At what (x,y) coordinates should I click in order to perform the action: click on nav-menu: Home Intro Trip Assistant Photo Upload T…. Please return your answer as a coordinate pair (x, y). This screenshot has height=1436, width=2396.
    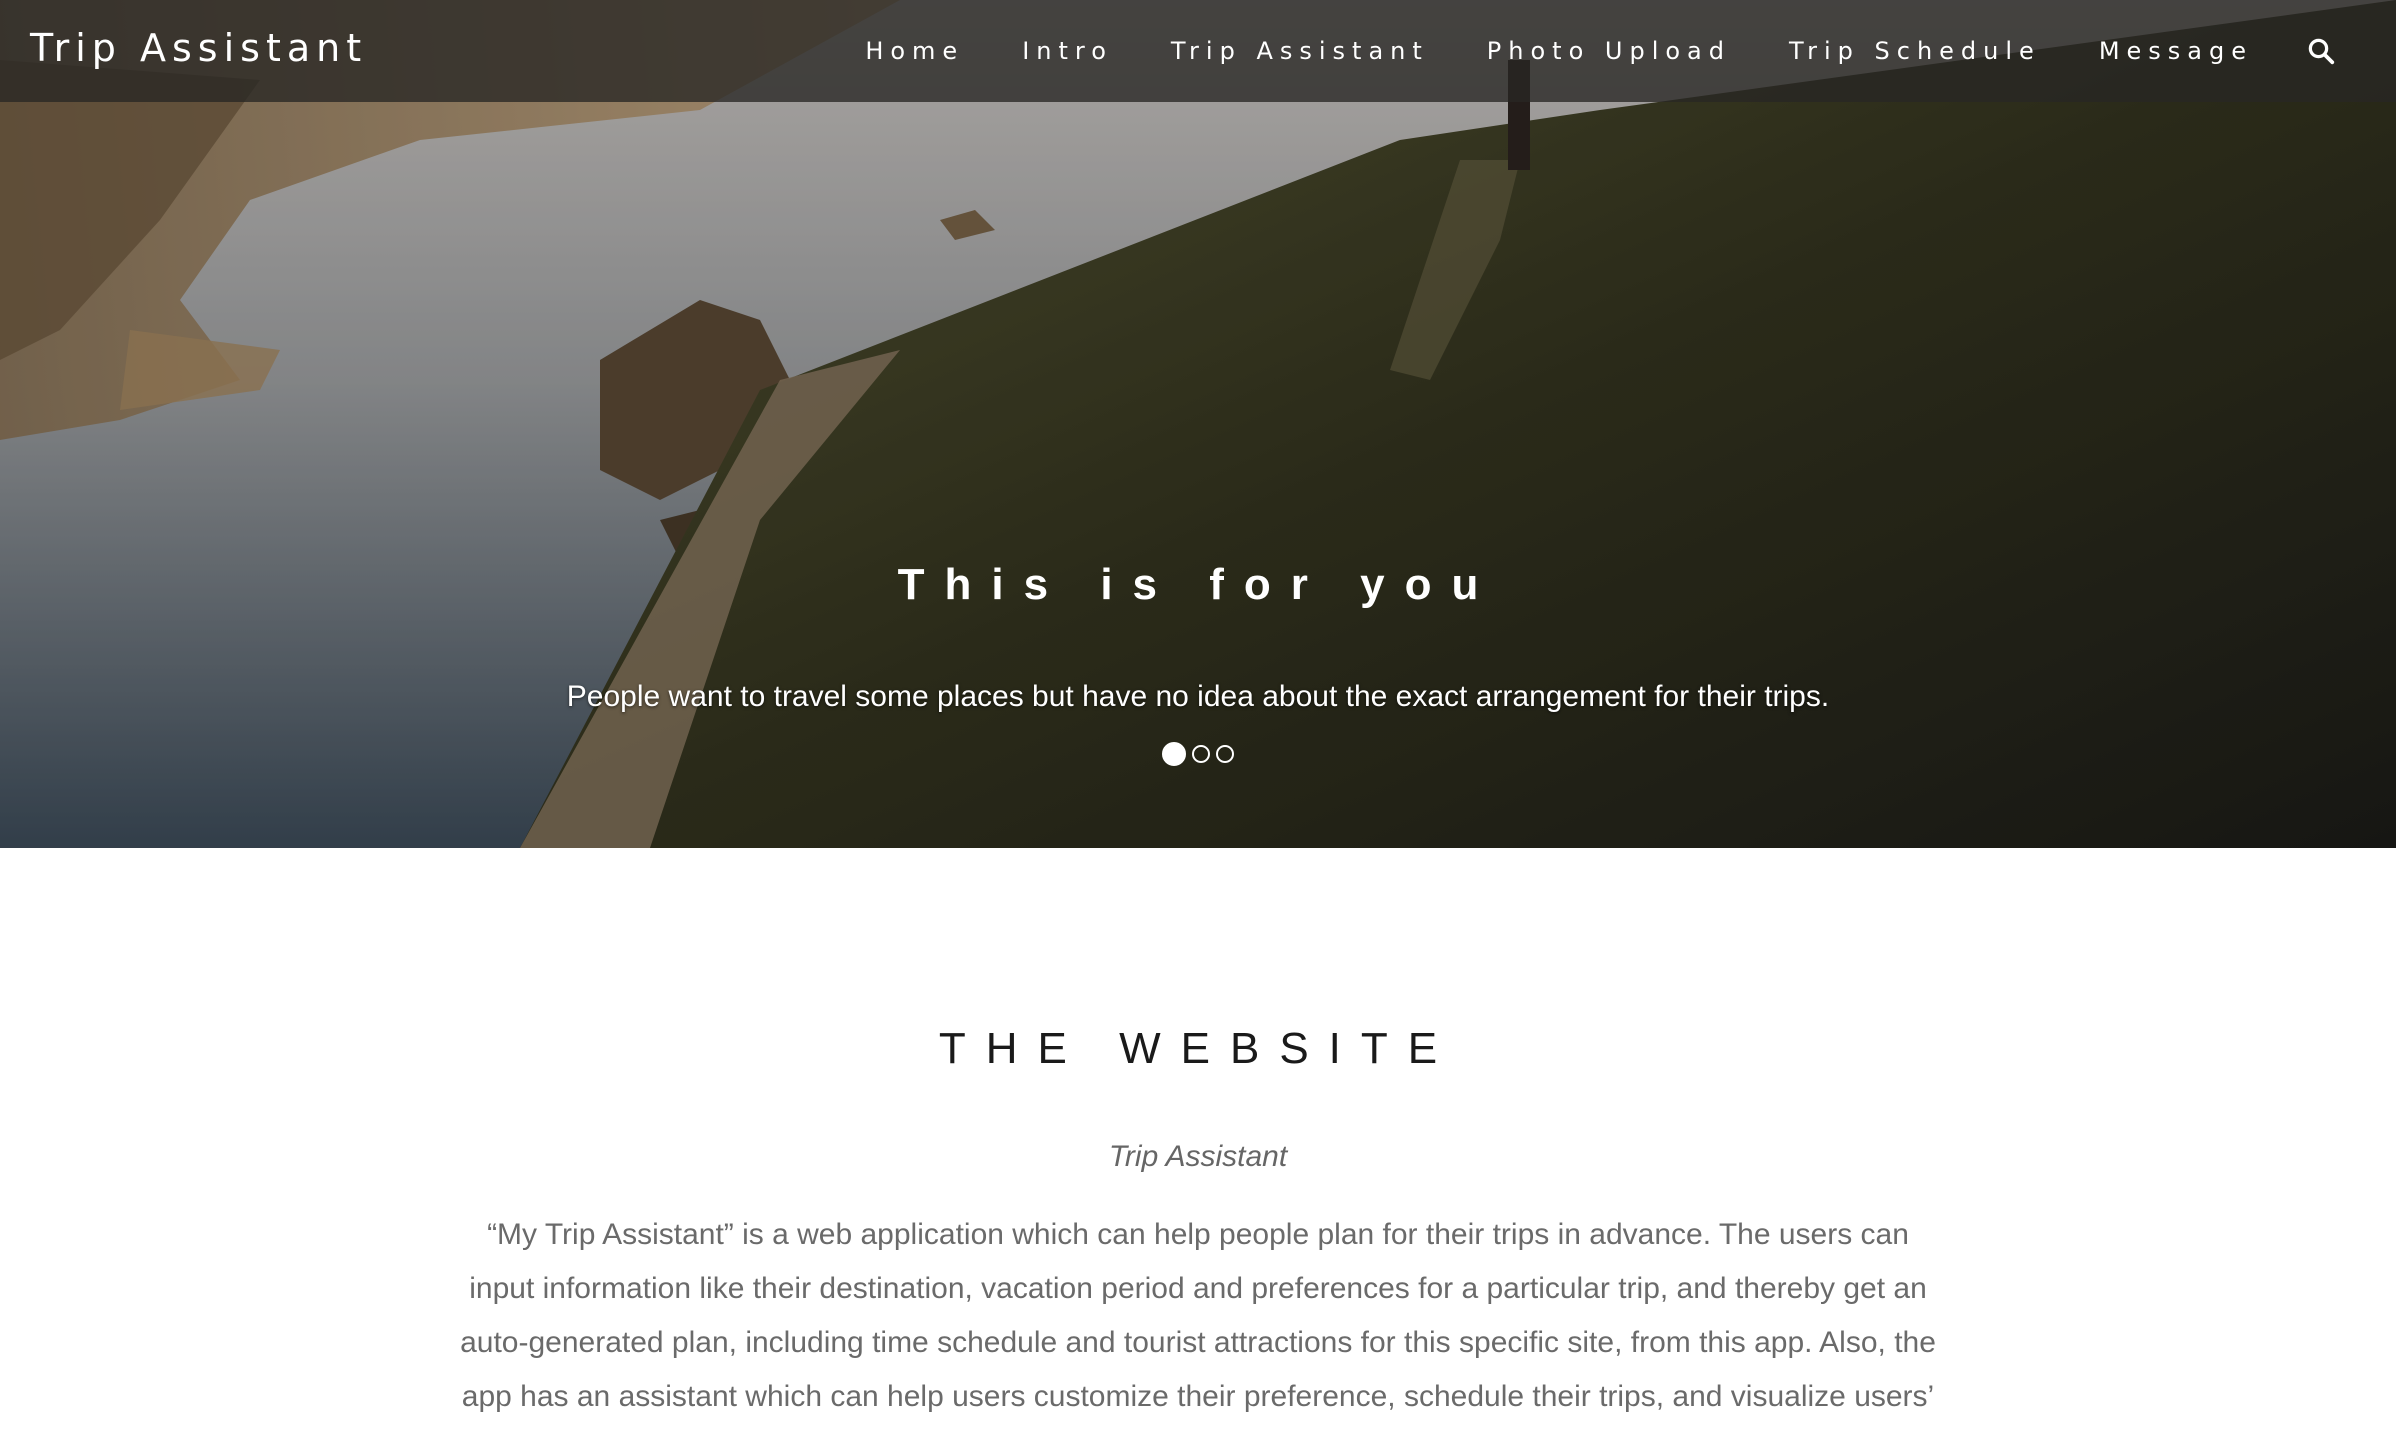
    Looking at the image, I should click on (1586, 51).